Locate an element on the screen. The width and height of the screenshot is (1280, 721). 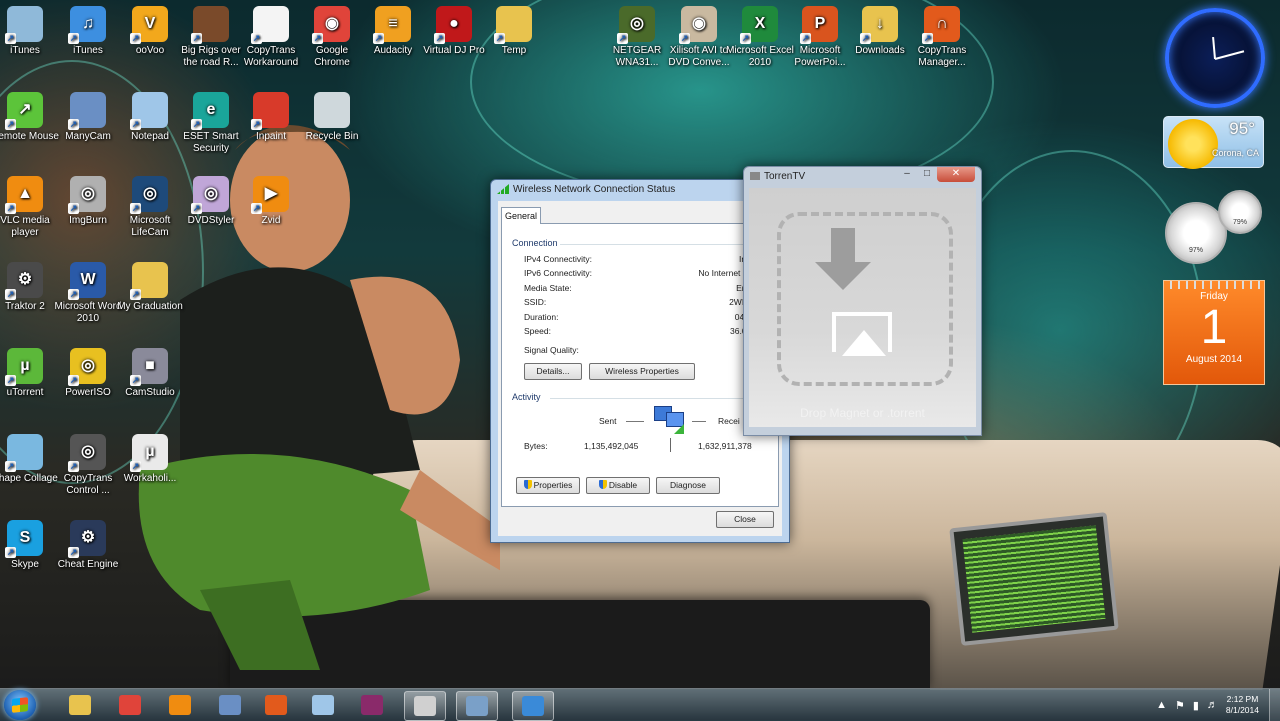
desktop-icon-image: µ is located at coordinates (24, 367).